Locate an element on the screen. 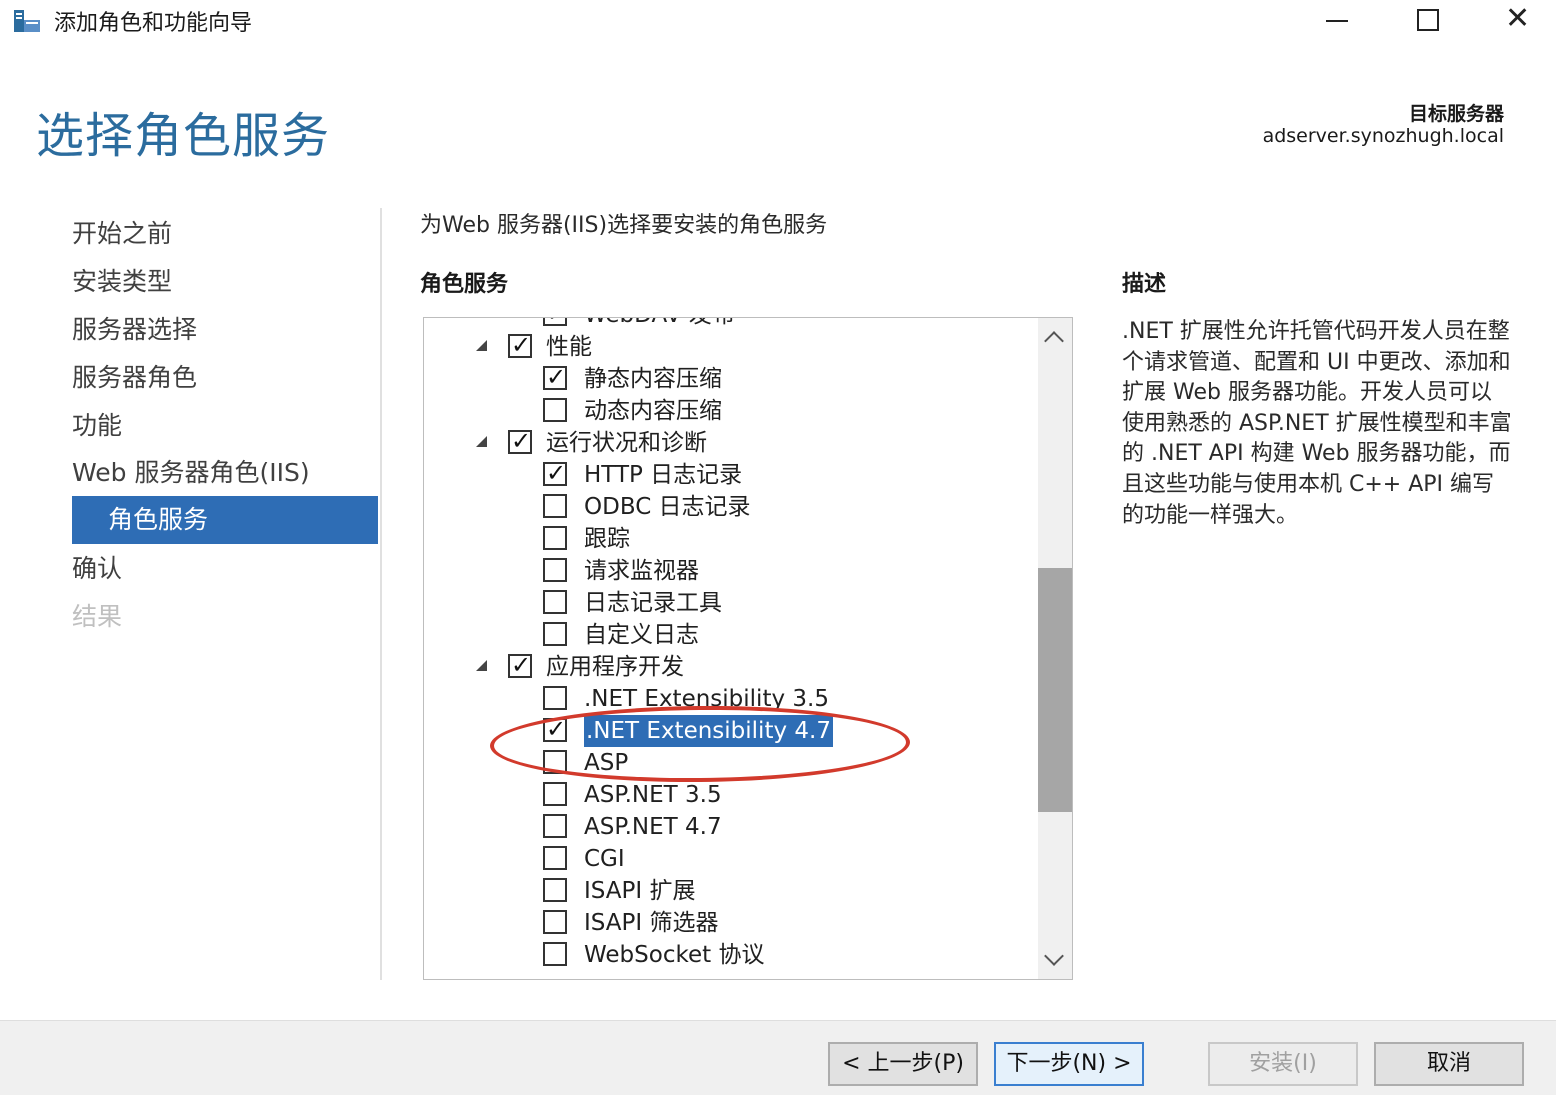 The image size is (1556, 1095). tree-row: ODBC 日志记录 is located at coordinates (731, 507).